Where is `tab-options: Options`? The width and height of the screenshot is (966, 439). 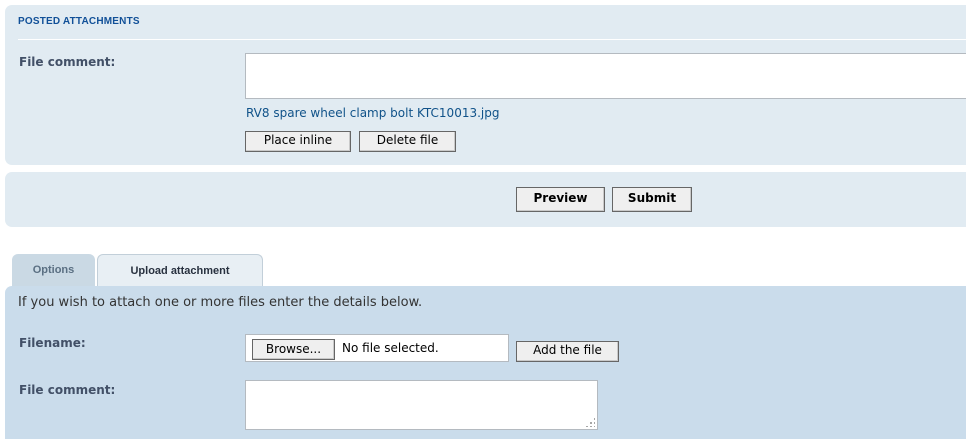 tab-options: Options is located at coordinates (53, 270).